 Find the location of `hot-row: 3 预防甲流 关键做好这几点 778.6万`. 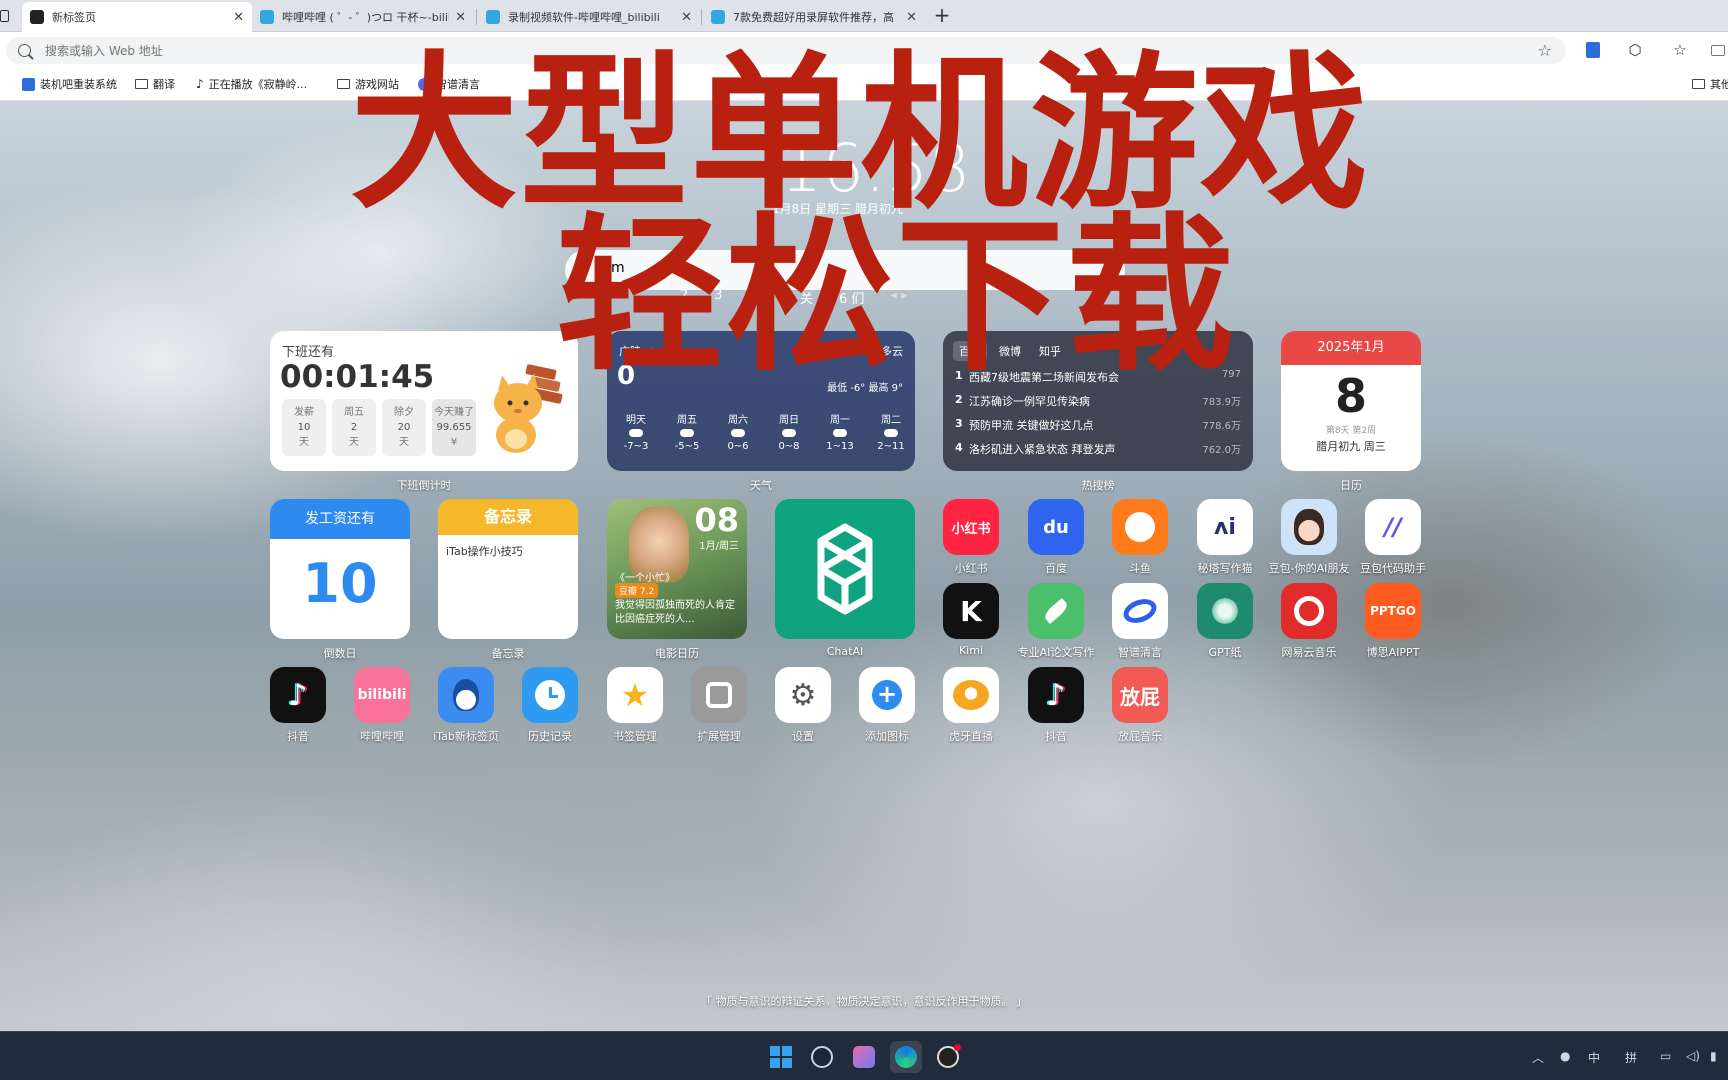

hot-row: 3 预防甲流 关键做好这几点 778.6万 is located at coordinates (1098, 425).